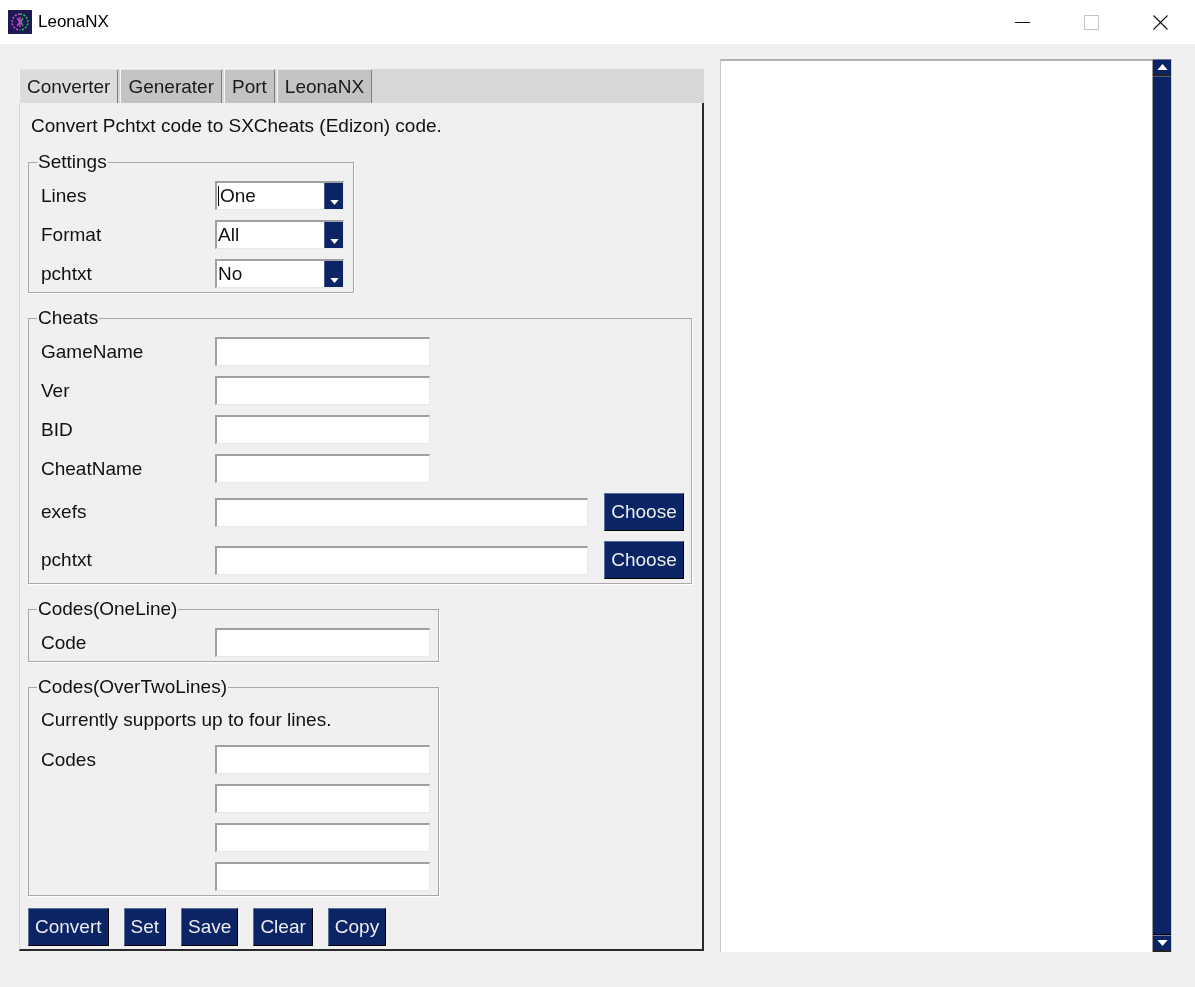 This screenshot has height=987, width=1195. I want to click on scroll-down-button, so click(1162, 943).